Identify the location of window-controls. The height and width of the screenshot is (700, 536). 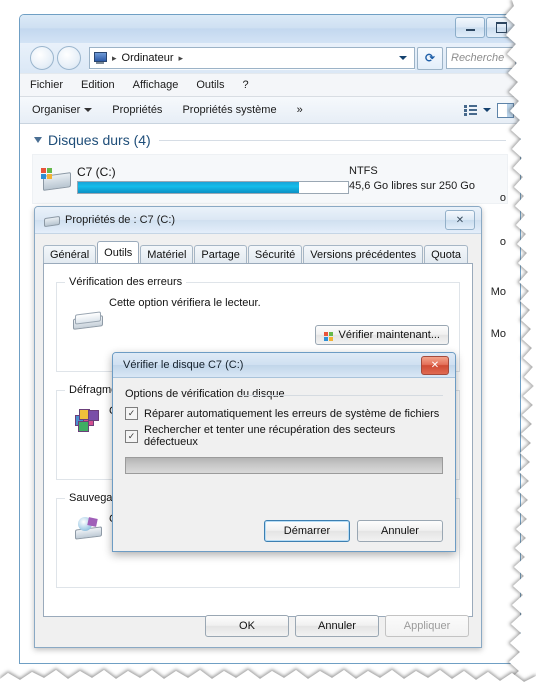
(485, 27).